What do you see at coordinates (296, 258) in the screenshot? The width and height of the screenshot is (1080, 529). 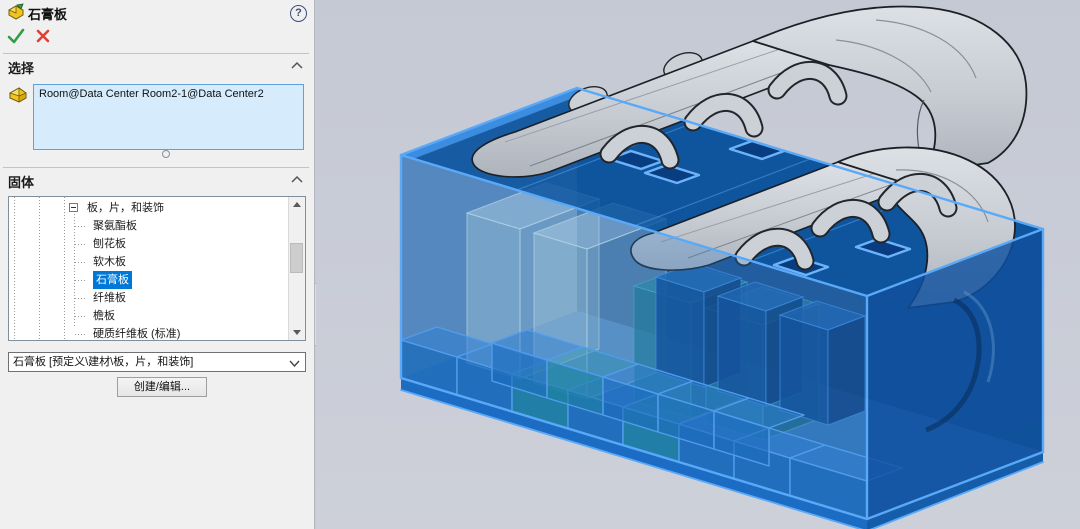 I see `scrollbar-thumb` at bounding box center [296, 258].